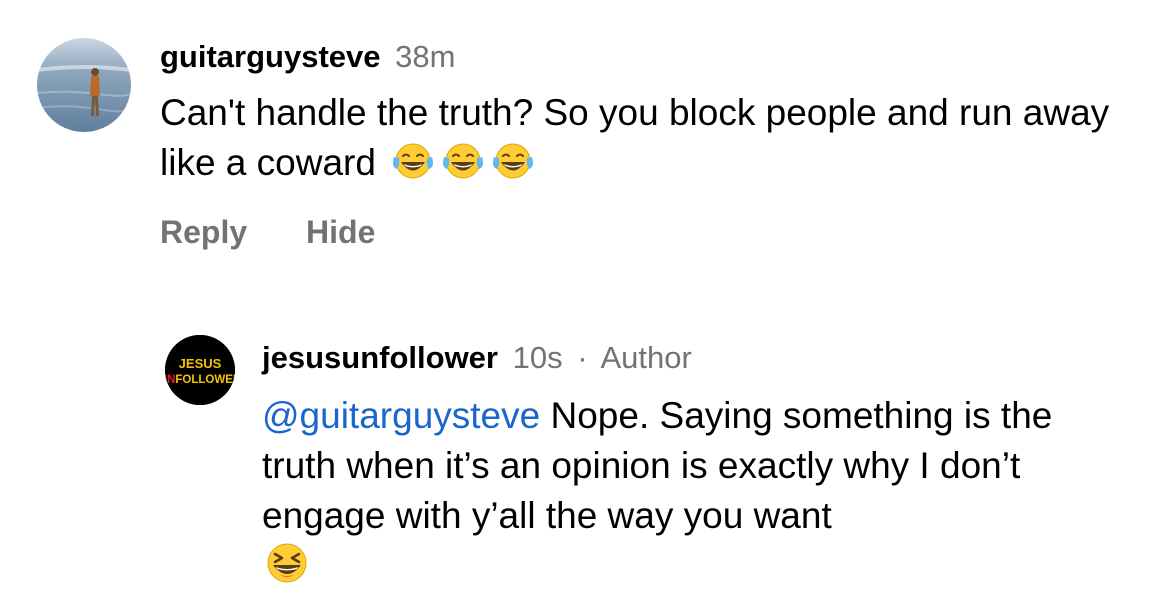 The image size is (1159, 597). Describe the element at coordinates (340, 232) in the screenshot. I see `hide-button: Hide` at that location.